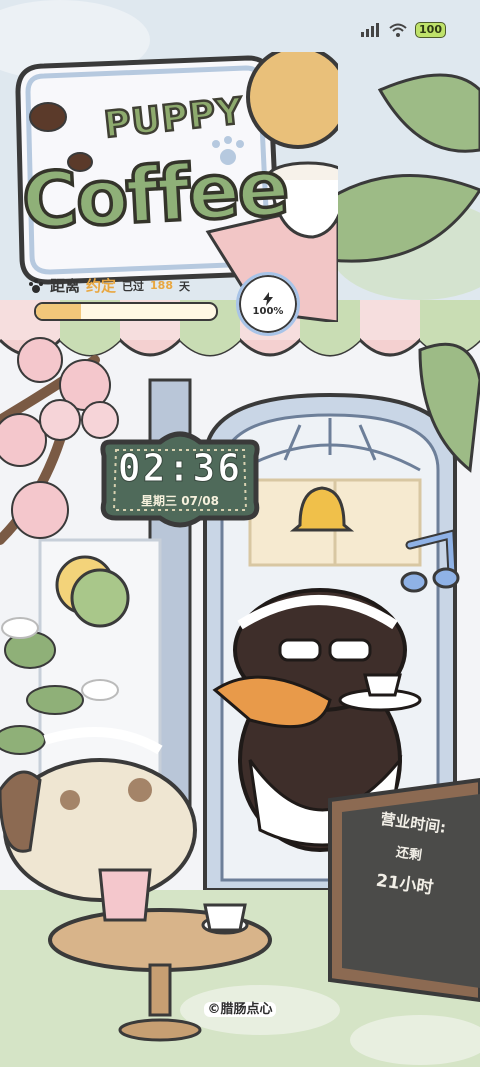  I want to click on countdown-progress-fill, so click(58, 311).